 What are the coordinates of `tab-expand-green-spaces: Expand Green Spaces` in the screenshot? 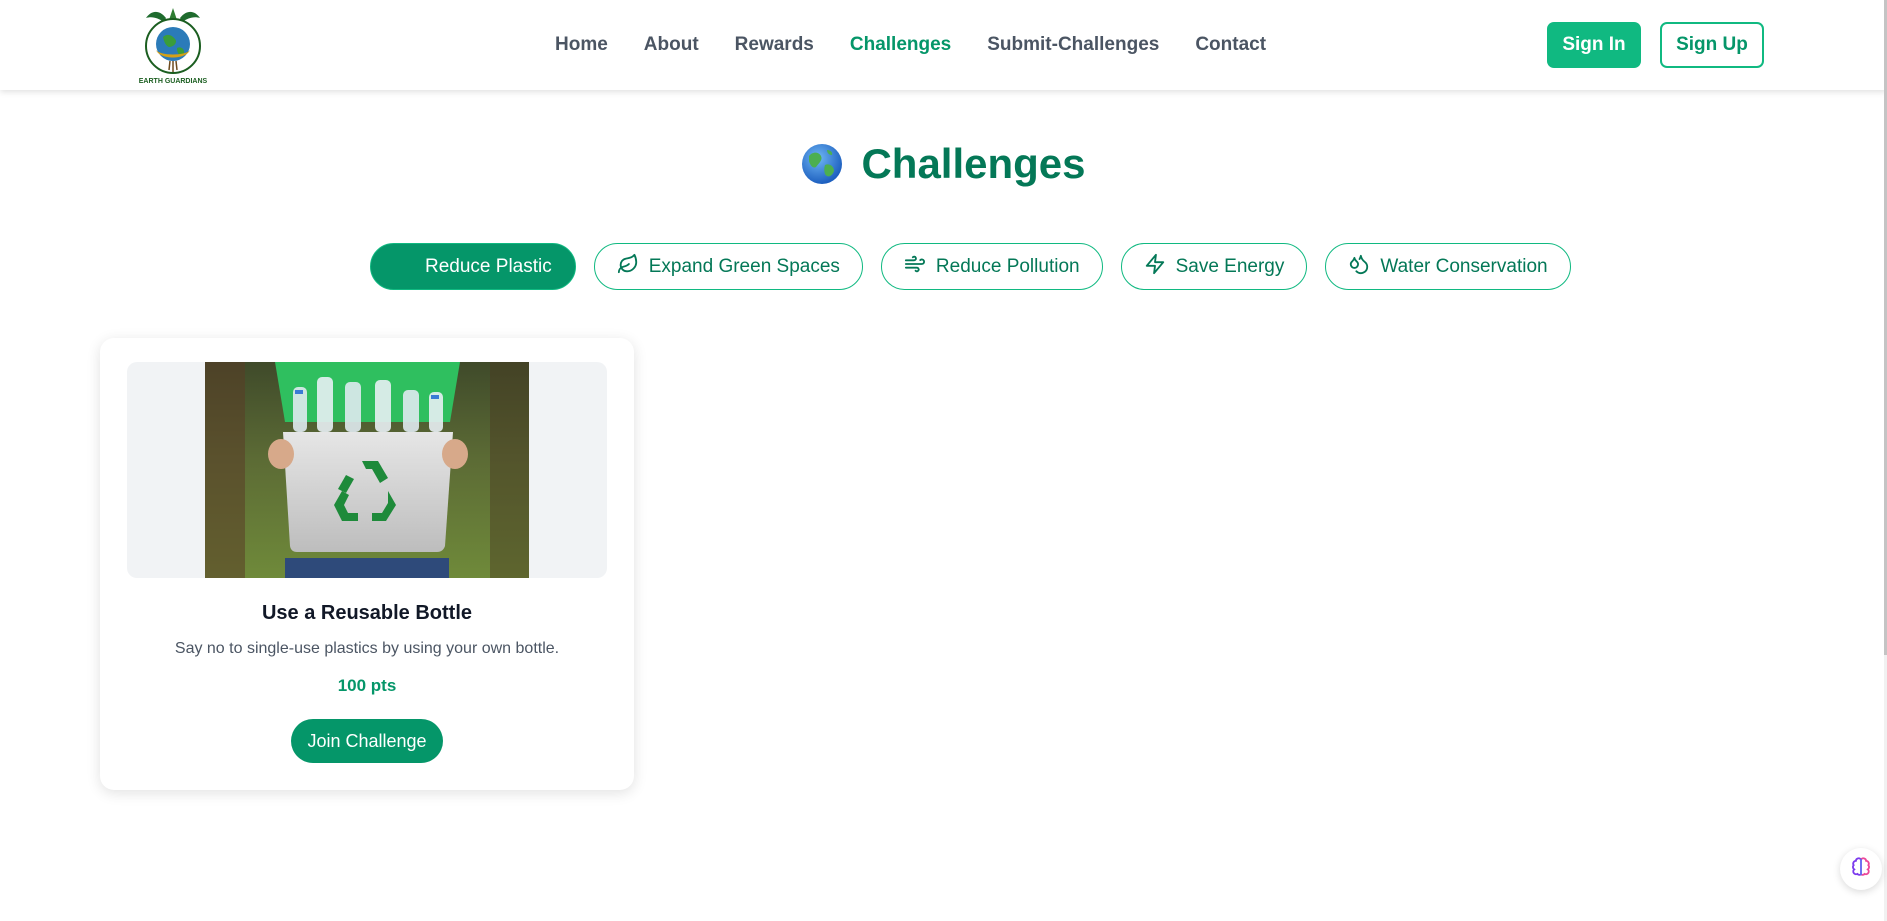 It's located at (728, 266).